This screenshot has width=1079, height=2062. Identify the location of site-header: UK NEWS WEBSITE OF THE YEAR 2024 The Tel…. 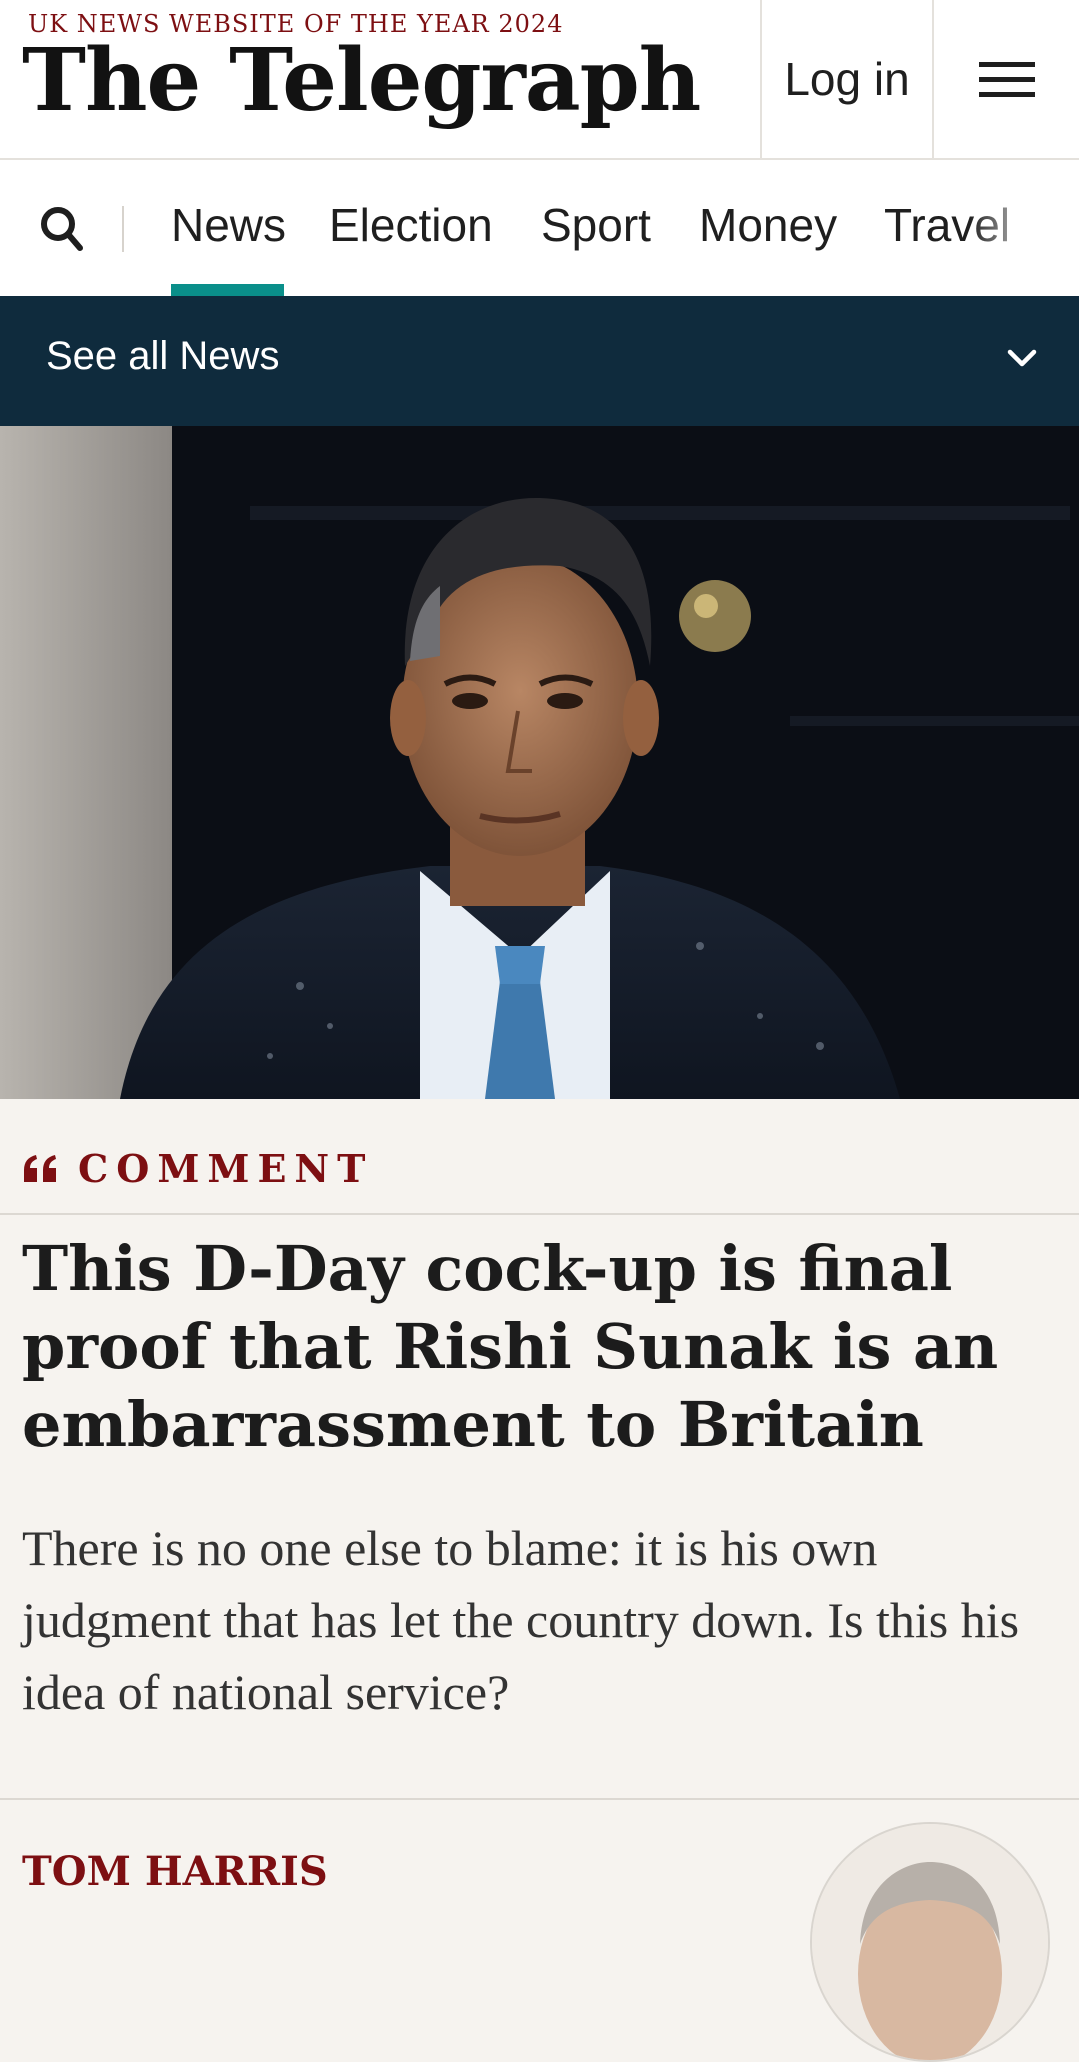
(539, 80).